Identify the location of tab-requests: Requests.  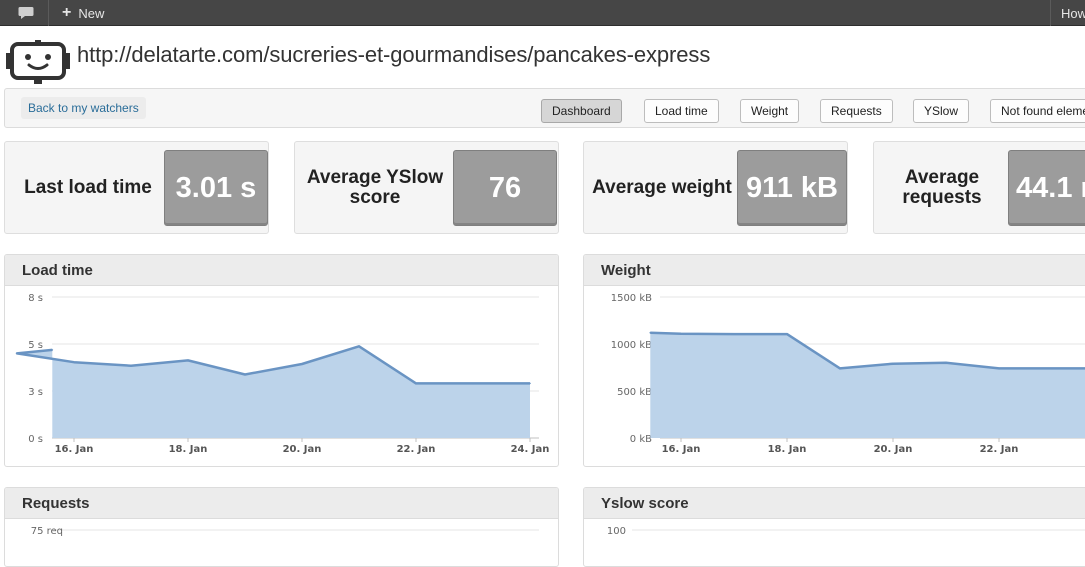
(856, 111).